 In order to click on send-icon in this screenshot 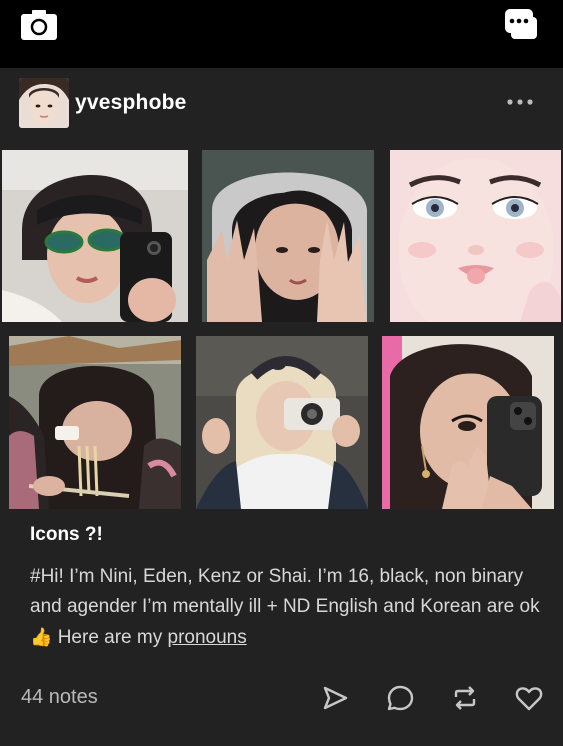, I will do `click(335, 698)`.